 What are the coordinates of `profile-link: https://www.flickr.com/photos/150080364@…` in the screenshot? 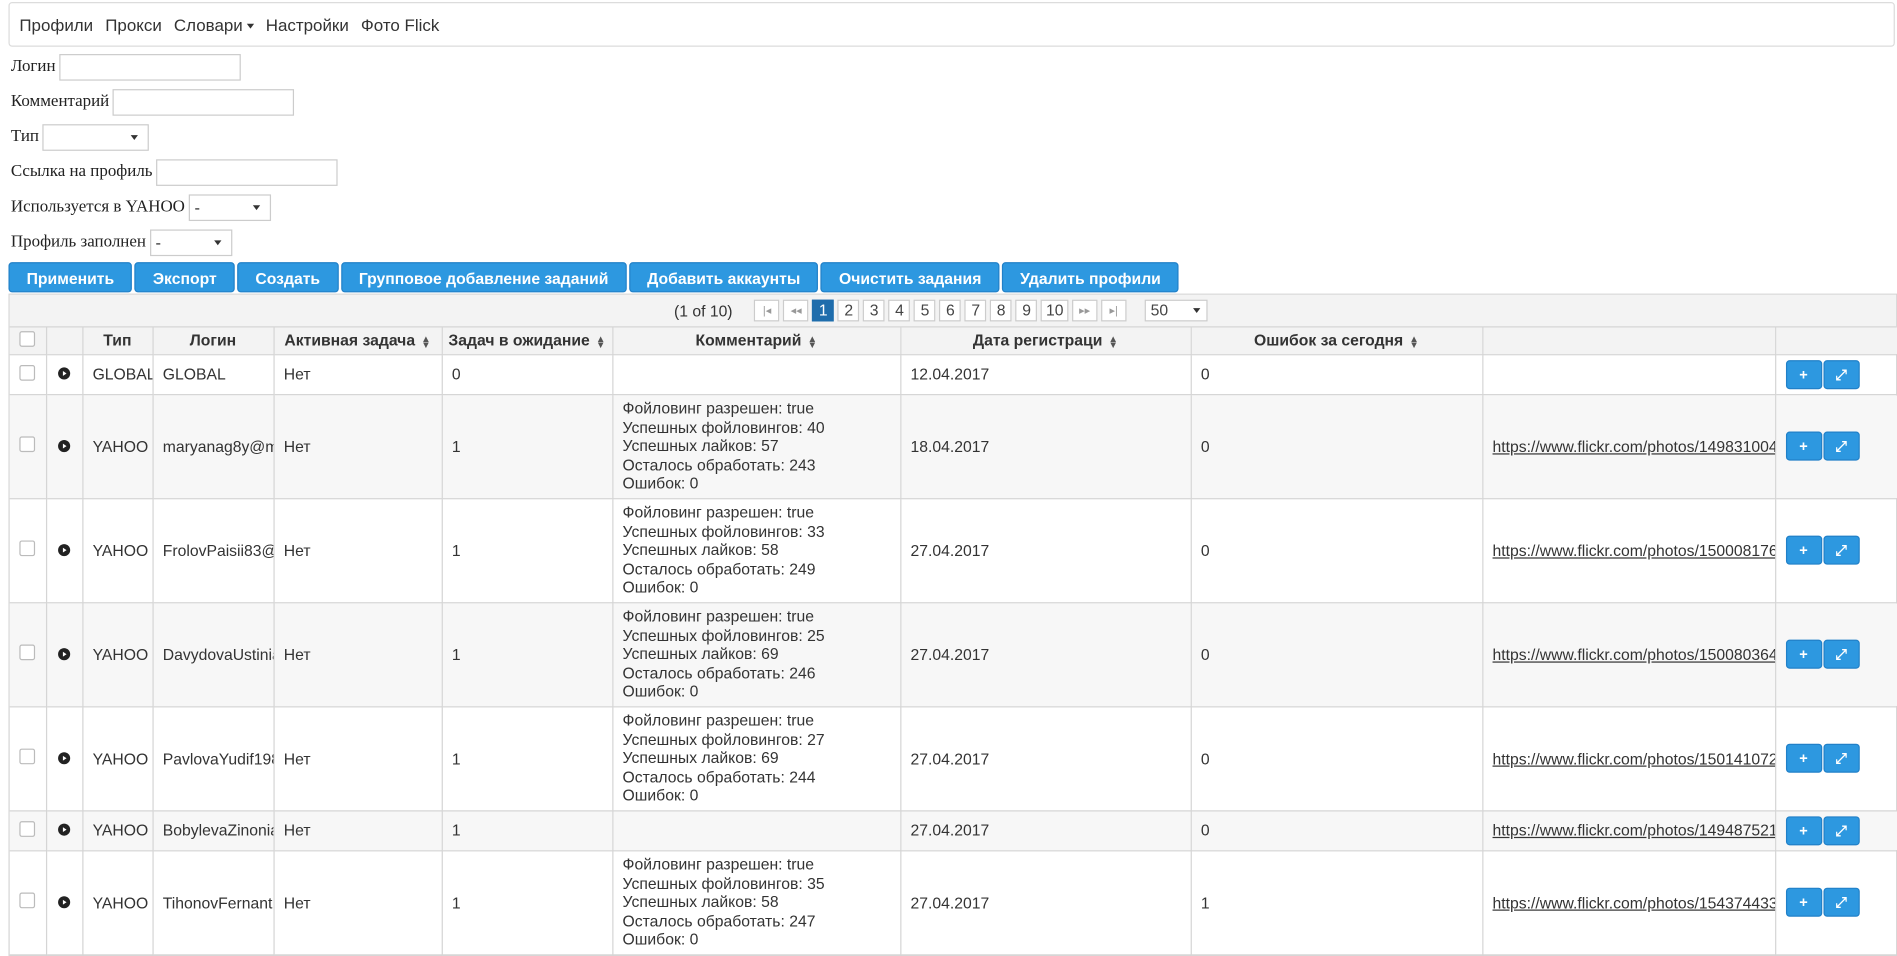 It's located at (1633, 654).